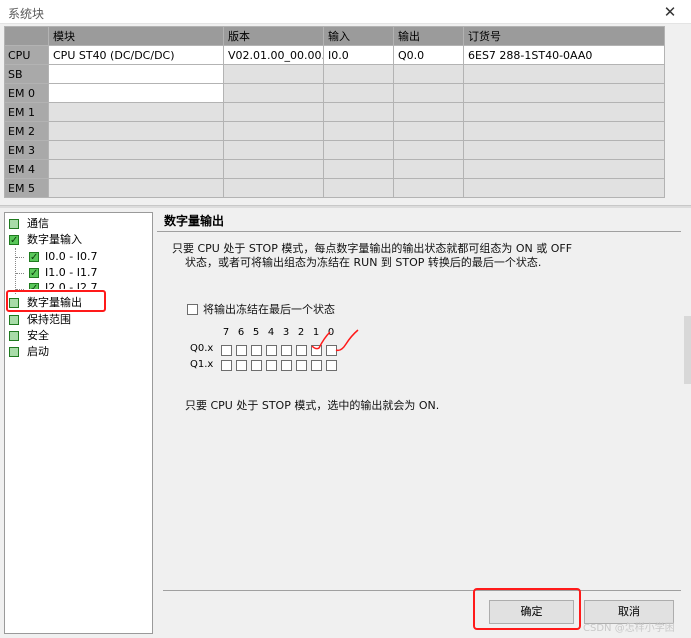 The image size is (691, 638). I want to click on q0-bit3-checkbox, so click(286, 350).